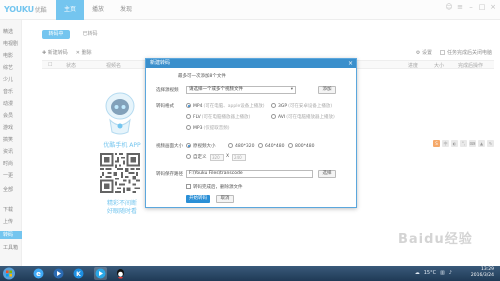 The image size is (500, 281). What do you see at coordinates (291, 89) in the screenshot?
I see `chevron-down-icon: ▾` at bounding box center [291, 89].